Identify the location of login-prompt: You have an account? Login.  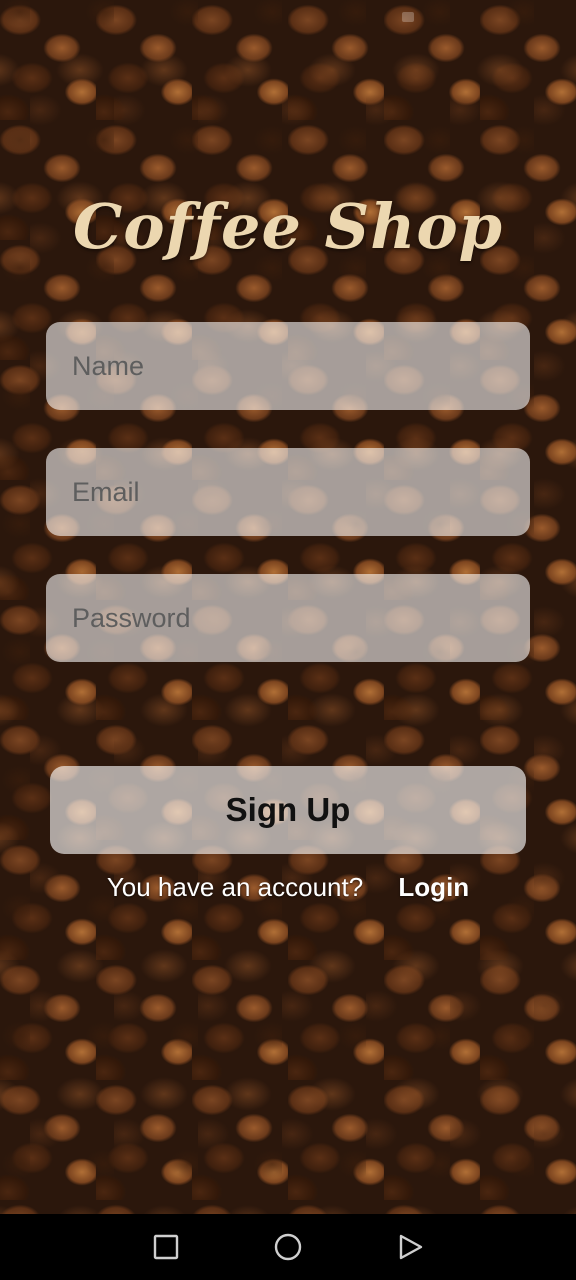
(288, 887).